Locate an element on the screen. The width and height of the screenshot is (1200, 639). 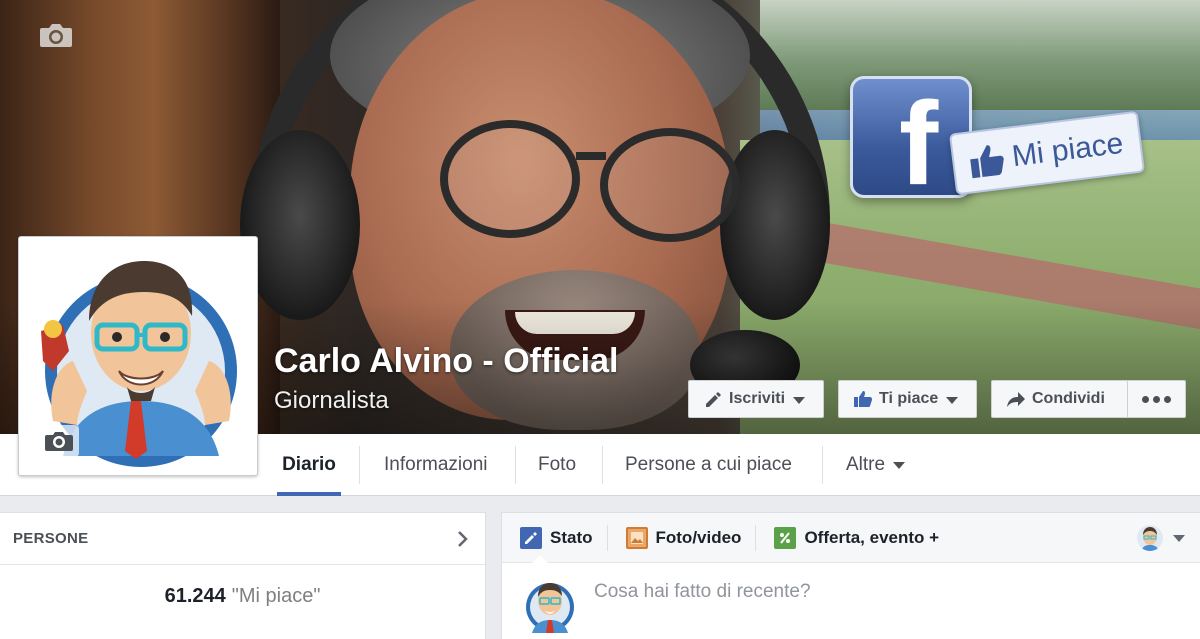
share-label: Condividi is located at coordinates (1068, 398).